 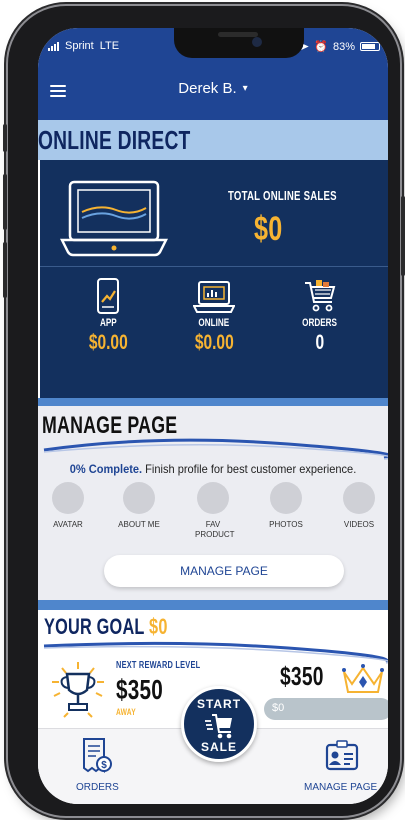 I want to click on next-reward-amount: $350, so click(x=139, y=689).